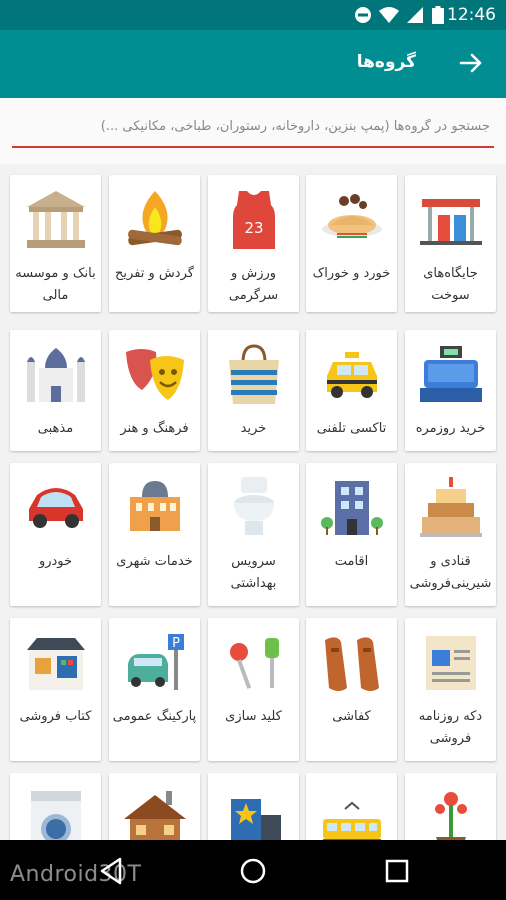  I want to click on page-title: گروه‌ها, so click(386, 62).